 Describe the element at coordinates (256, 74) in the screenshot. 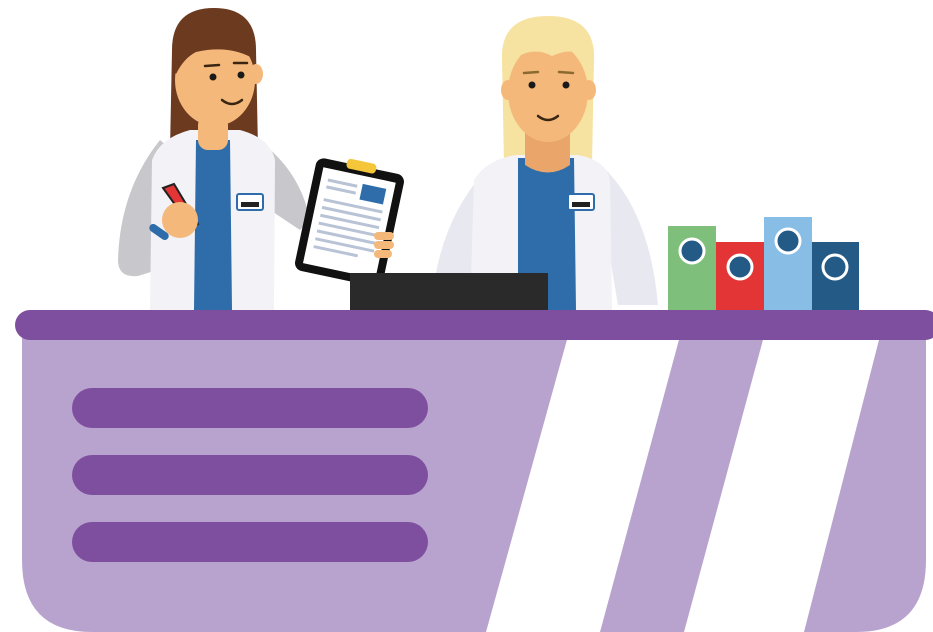

I see `doctor1-ear` at that location.